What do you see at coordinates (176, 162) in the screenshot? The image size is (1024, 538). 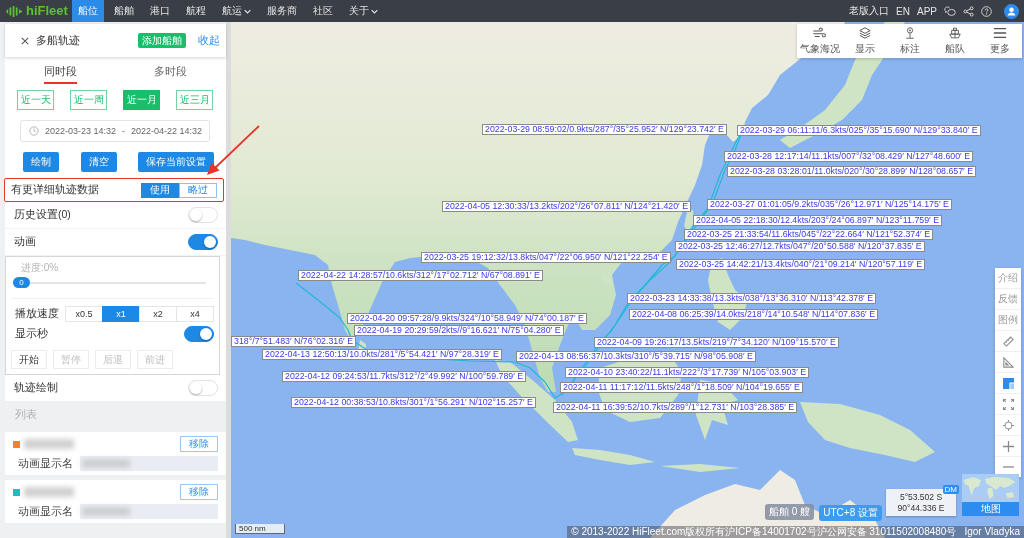 I see `action-button: 保存当前设置` at bounding box center [176, 162].